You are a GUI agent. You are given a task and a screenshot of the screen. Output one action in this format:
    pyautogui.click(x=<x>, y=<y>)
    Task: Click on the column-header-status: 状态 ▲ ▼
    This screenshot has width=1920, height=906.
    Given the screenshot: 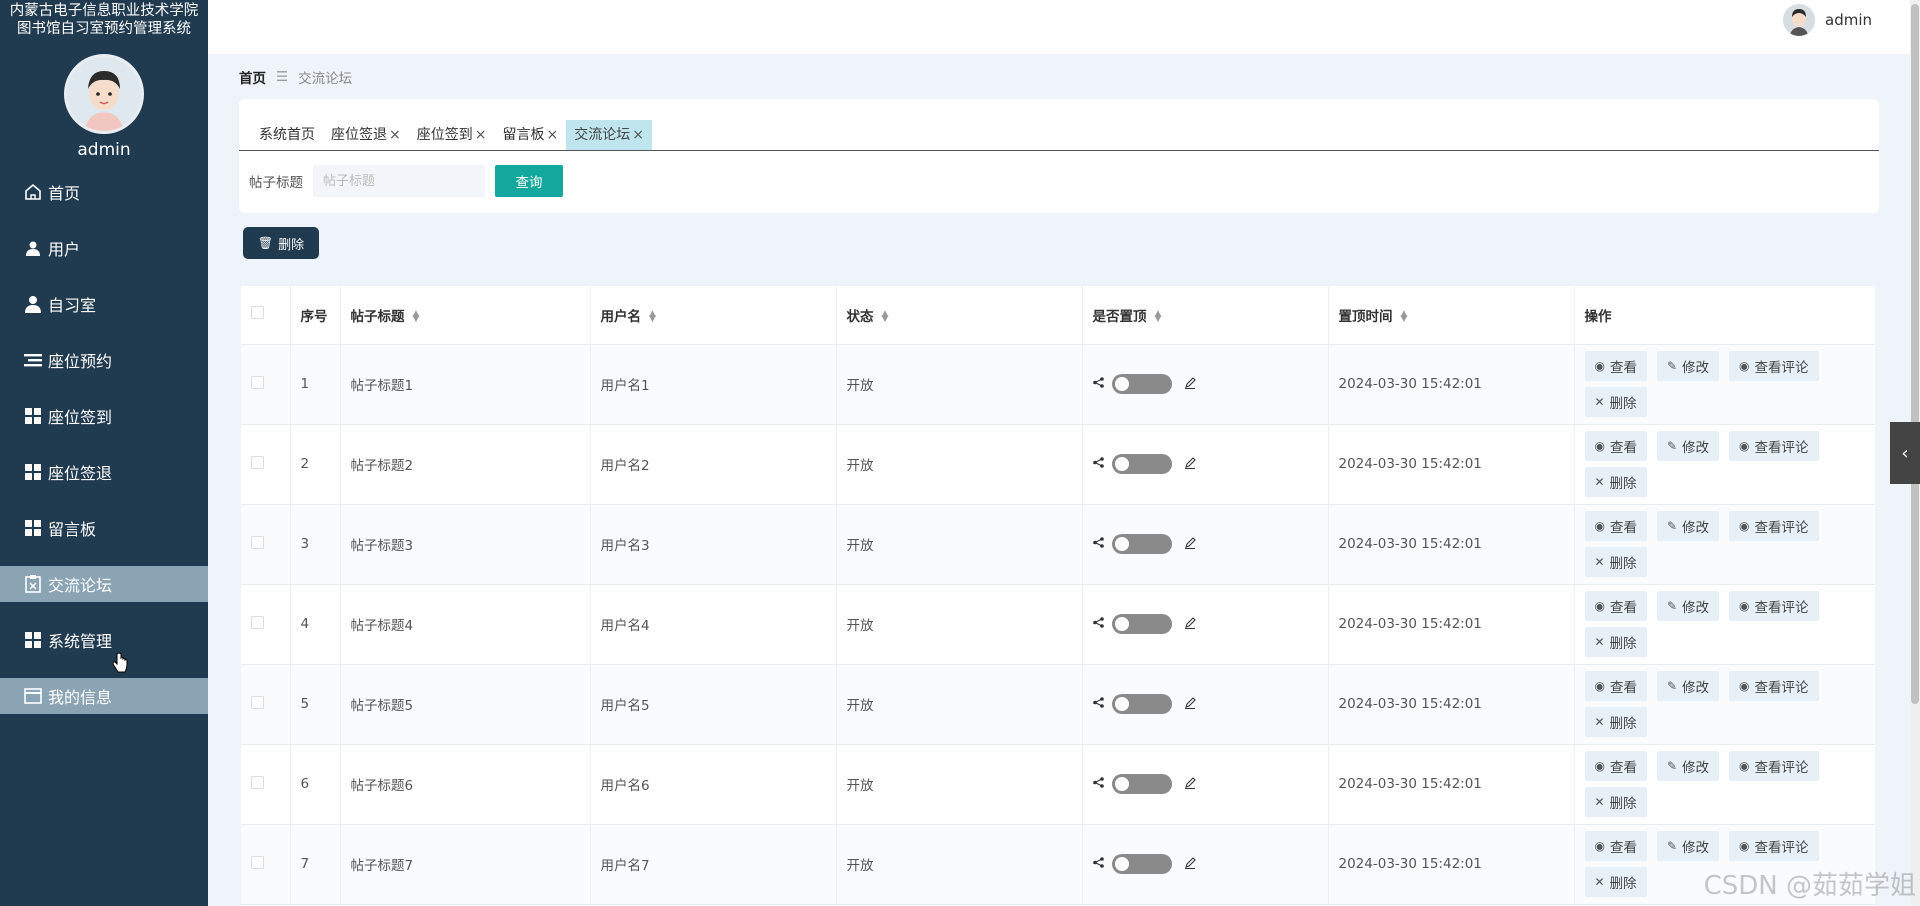 What is the action you would take?
    pyautogui.click(x=959, y=315)
    